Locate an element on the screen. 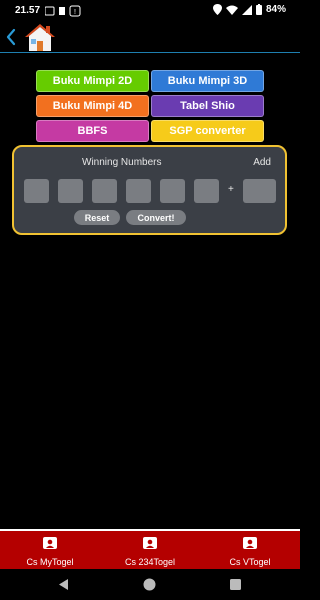 This screenshot has width=320, height=600. back-triangle-icon is located at coordinates (63, 584).